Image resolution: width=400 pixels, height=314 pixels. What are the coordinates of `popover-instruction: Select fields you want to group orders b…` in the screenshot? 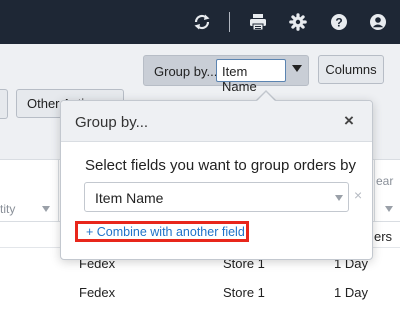 It's located at (220, 165).